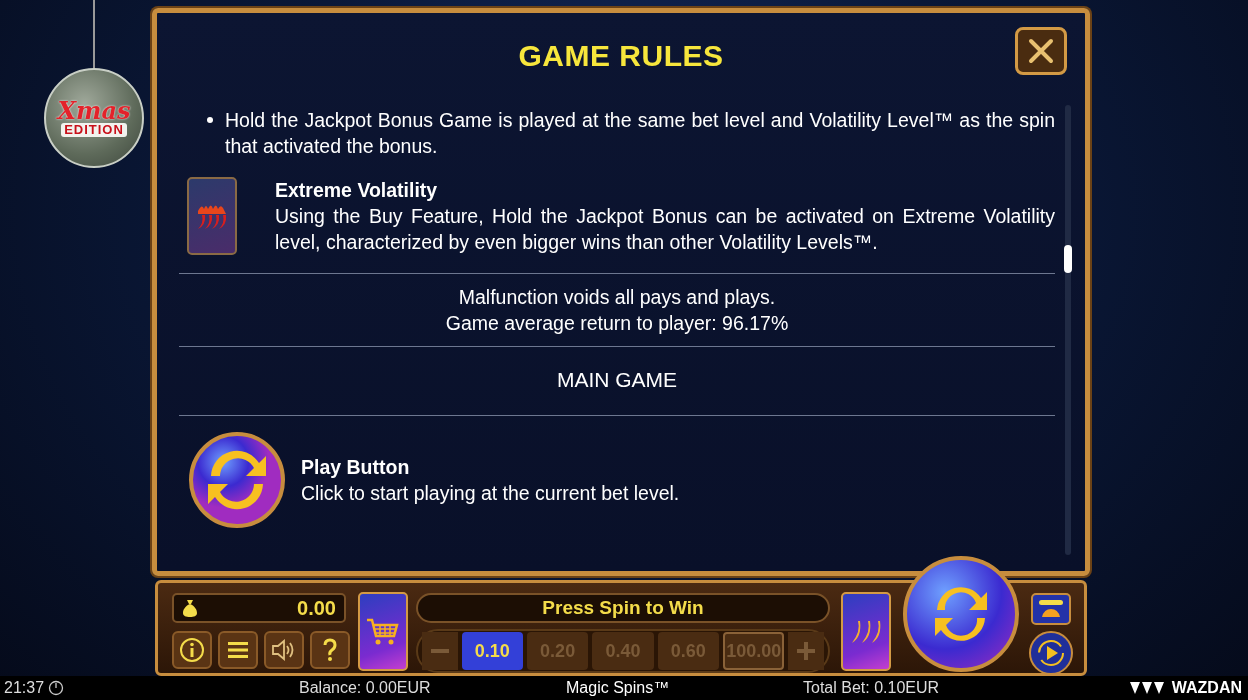  Describe the element at coordinates (1068, 259) in the screenshot. I see `scroll-thumb` at that location.